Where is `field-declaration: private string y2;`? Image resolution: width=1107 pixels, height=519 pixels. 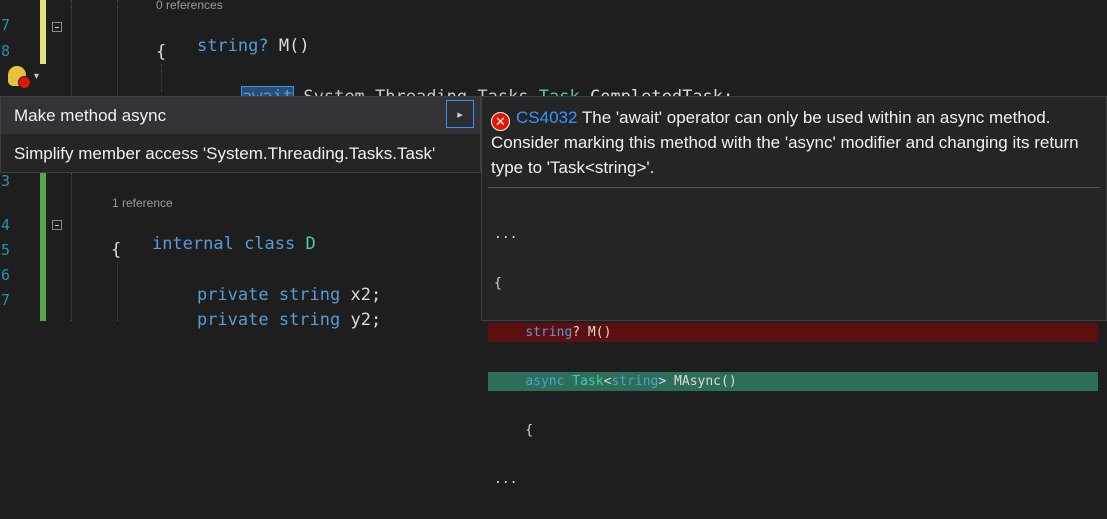
field-declaration: private string y2; is located at coordinates (268, 320).